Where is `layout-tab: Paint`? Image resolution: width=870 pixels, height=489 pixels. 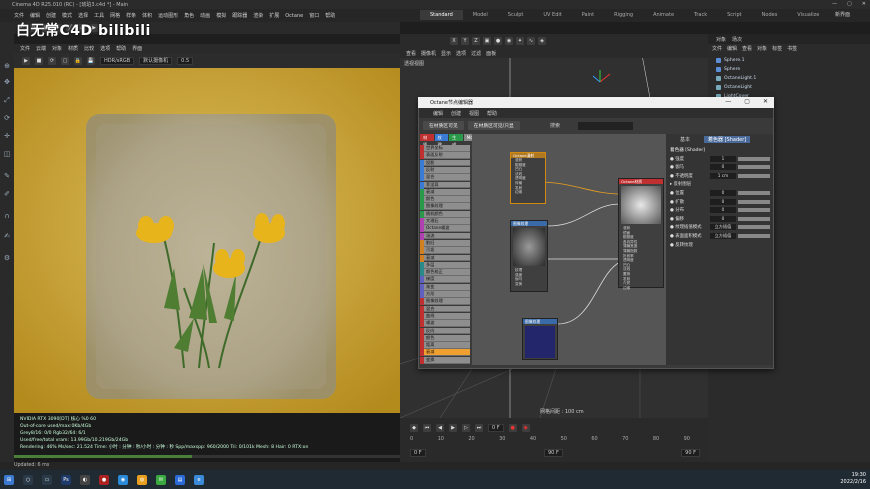 layout-tab: Paint is located at coordinates (588, 15).